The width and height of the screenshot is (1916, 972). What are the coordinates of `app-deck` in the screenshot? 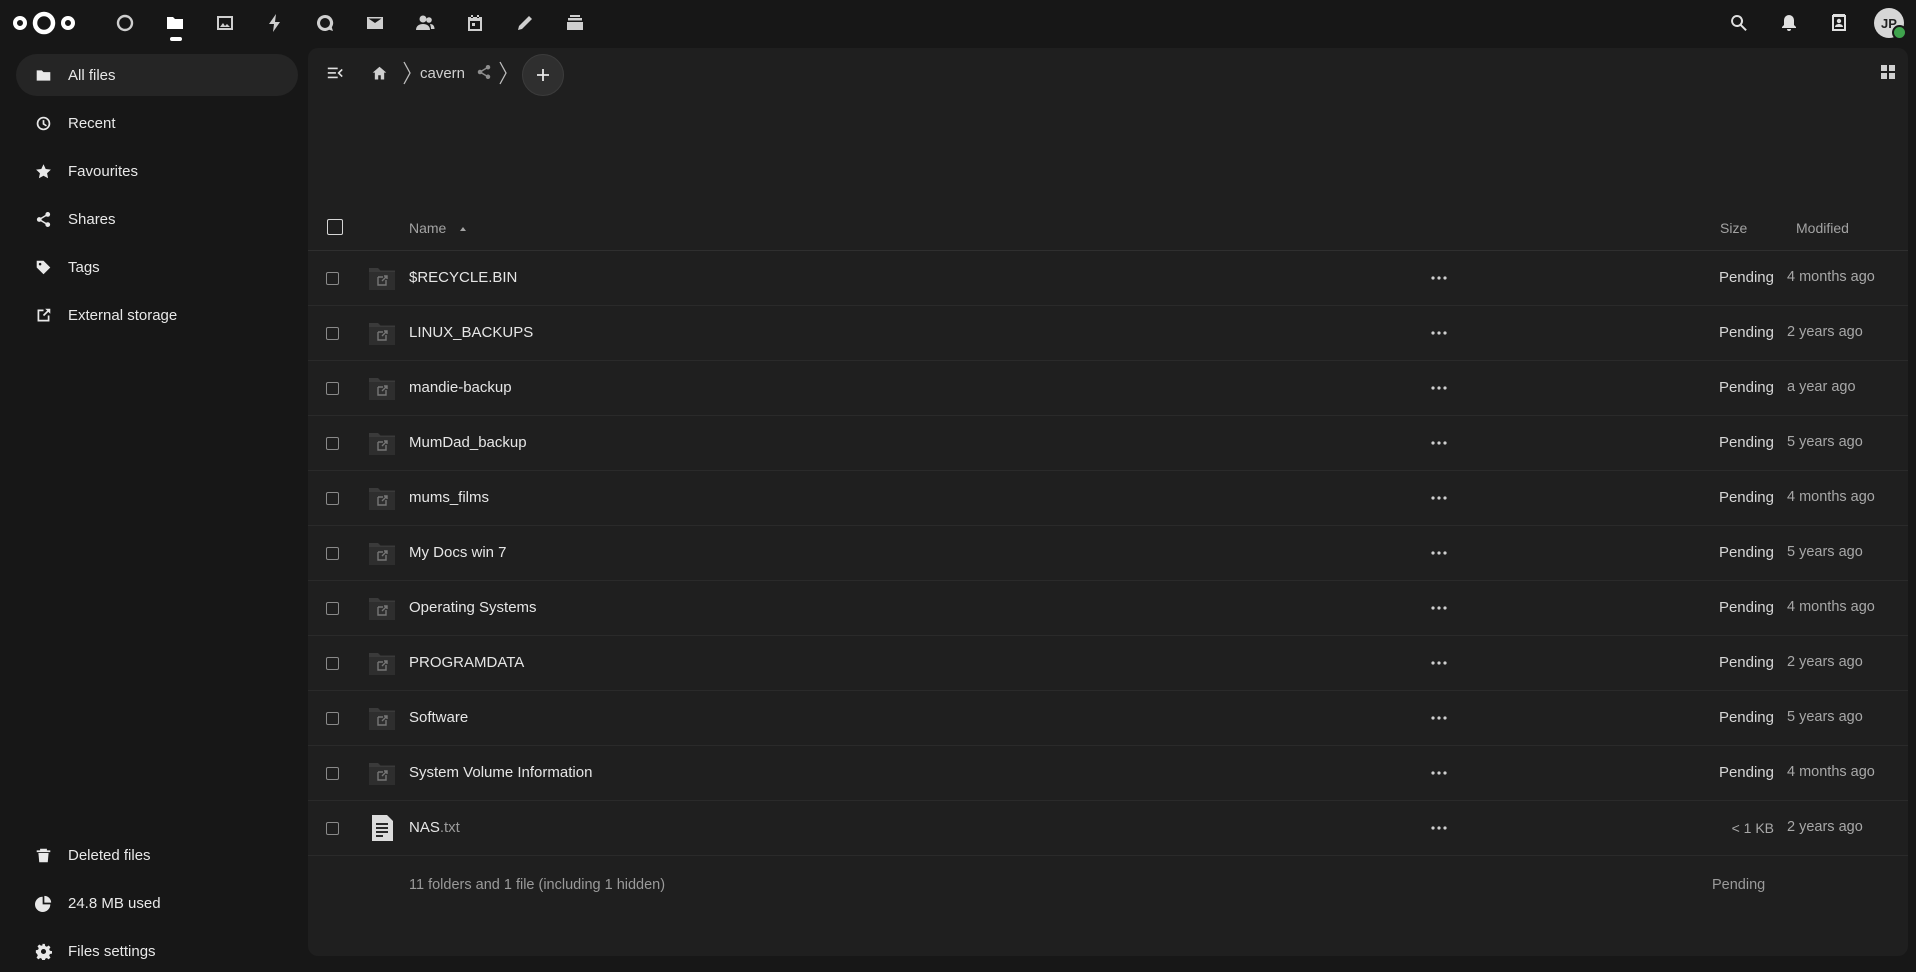 It's located at (575, 23).